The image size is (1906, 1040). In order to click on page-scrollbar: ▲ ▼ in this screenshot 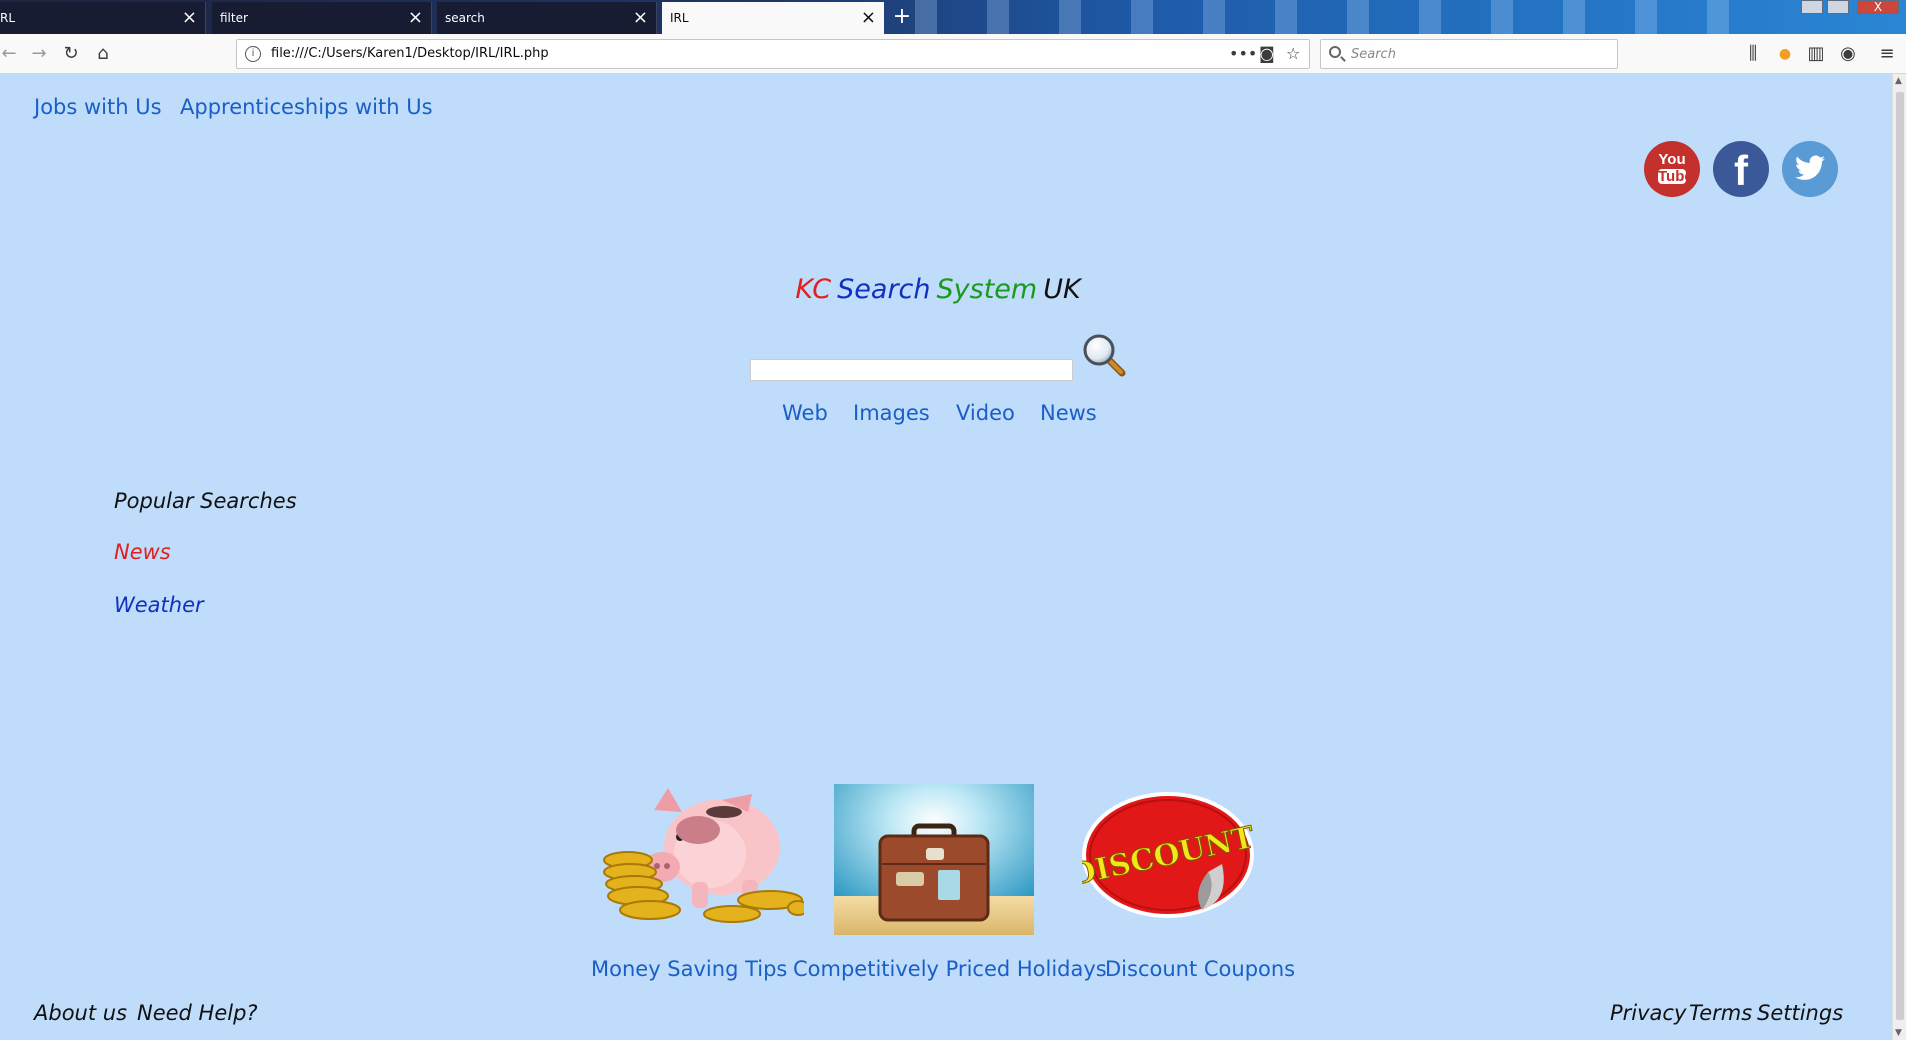, I will do `click(1899, 557)`.